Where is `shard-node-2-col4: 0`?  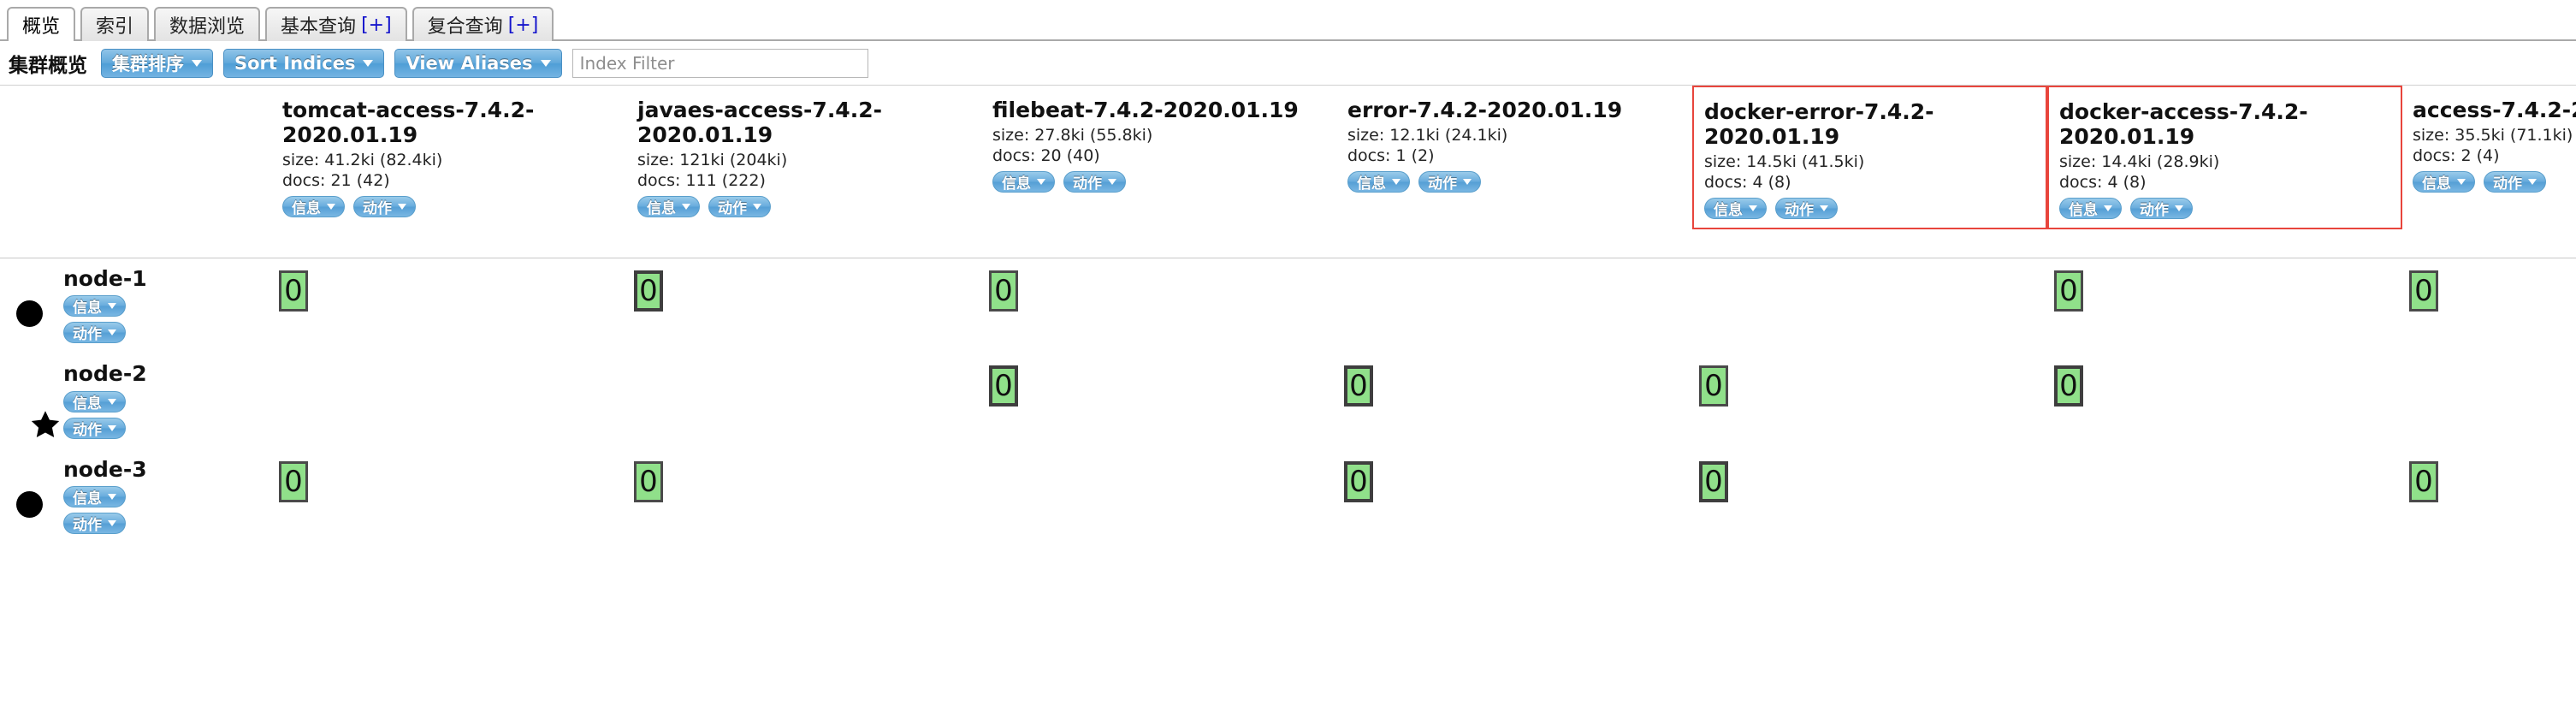
shard-node-2-col4: 0 is located at coordinates (1358, 386).